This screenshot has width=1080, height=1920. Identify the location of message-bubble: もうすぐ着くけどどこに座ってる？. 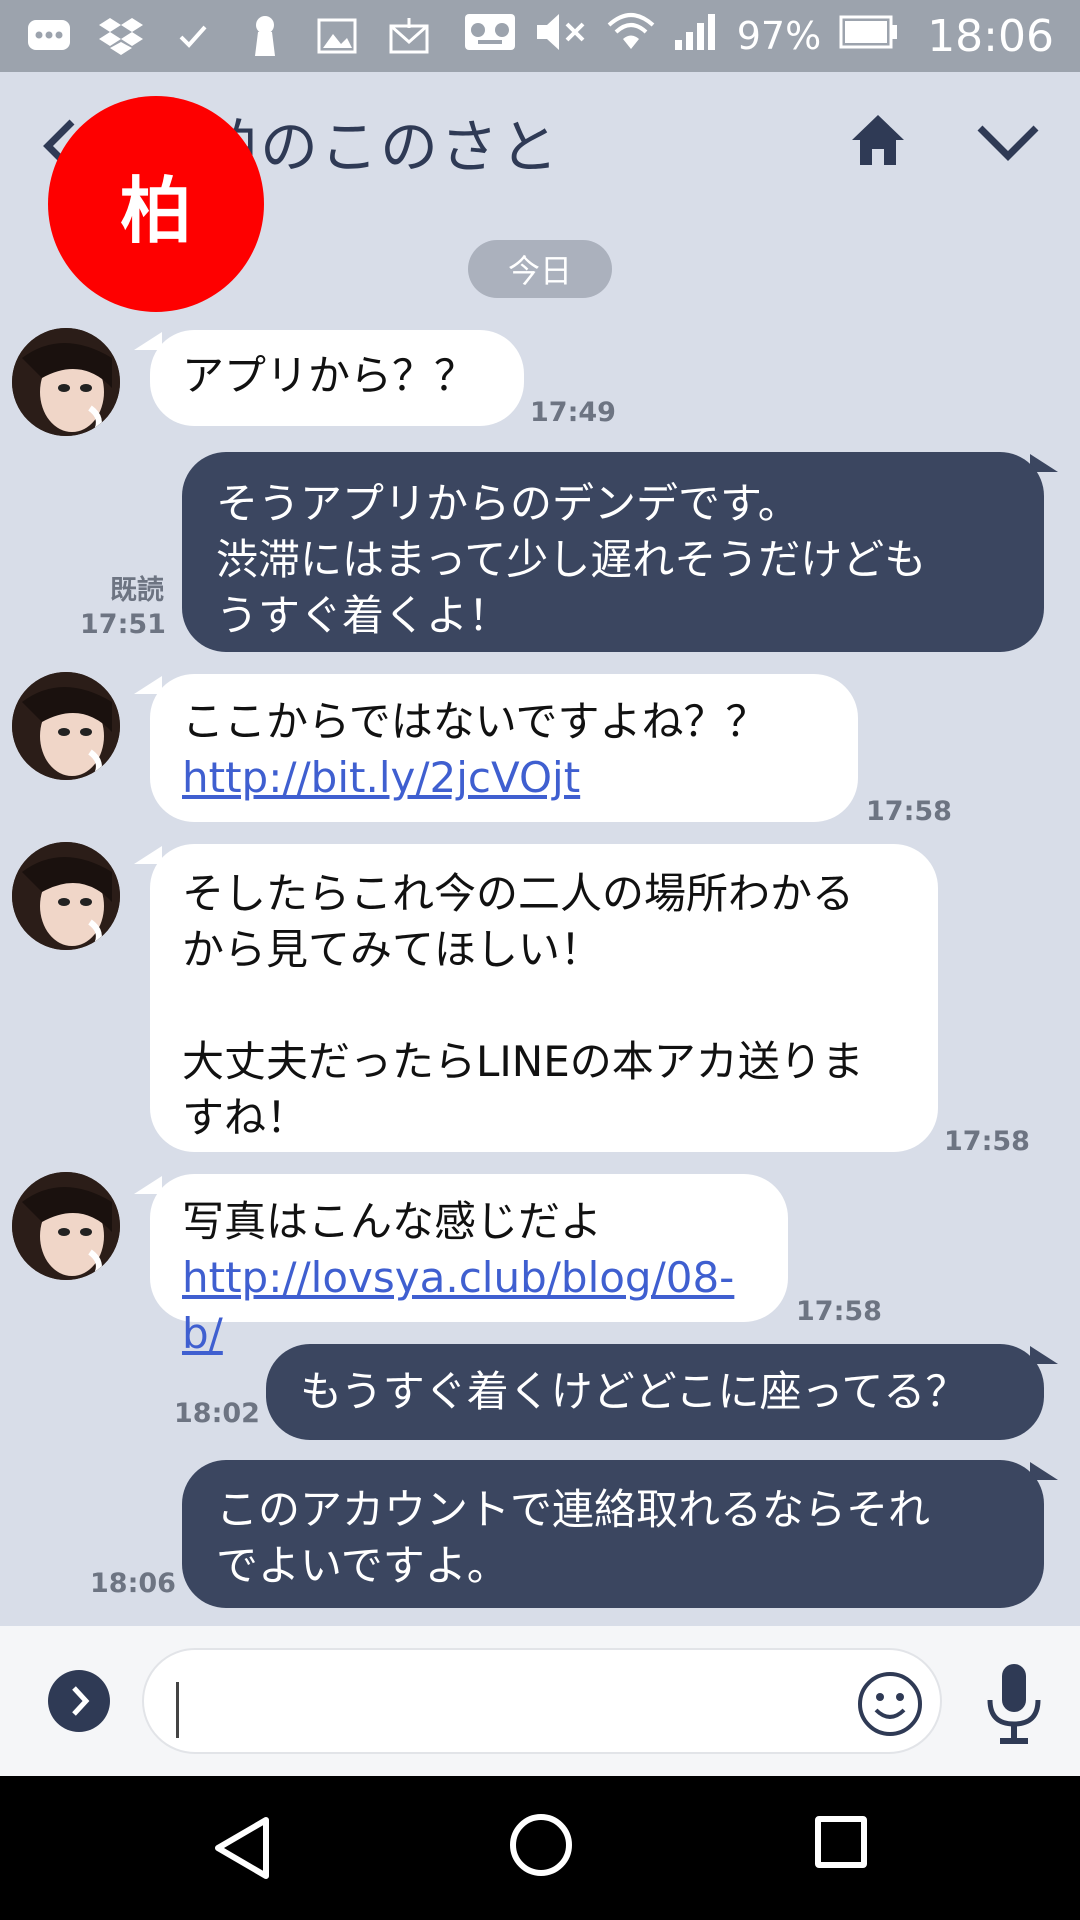
(655, 1392).